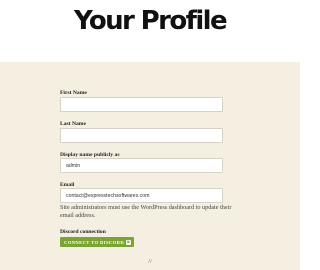  I want to click on connect-to-discord-button: CONNECT TO DISCORD ◙, so click(97, 242).